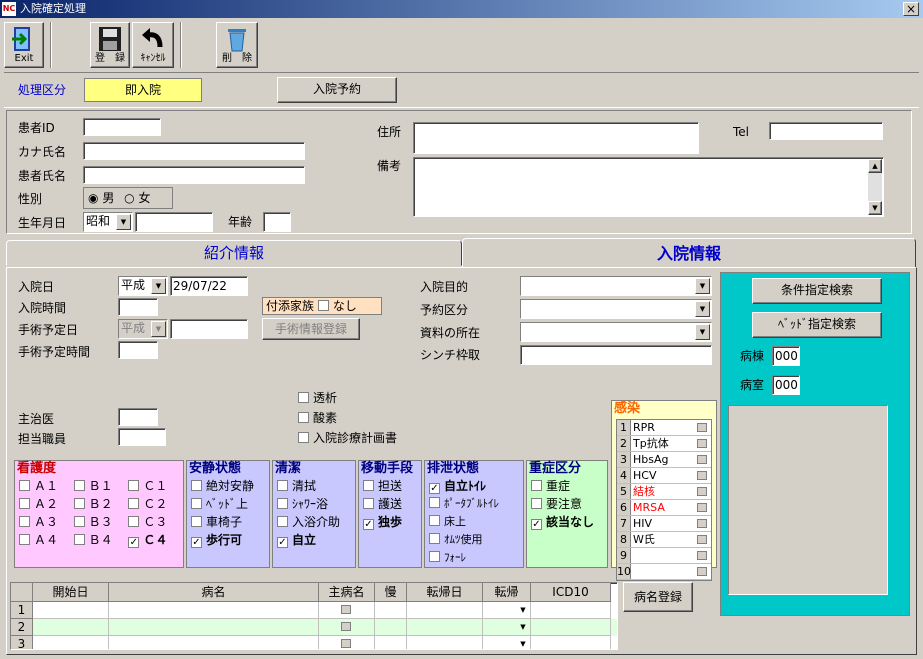  Describe the element at coordinates (875, 166) in the screenshot. I see `scroll-up-icon: ▲` at that location.